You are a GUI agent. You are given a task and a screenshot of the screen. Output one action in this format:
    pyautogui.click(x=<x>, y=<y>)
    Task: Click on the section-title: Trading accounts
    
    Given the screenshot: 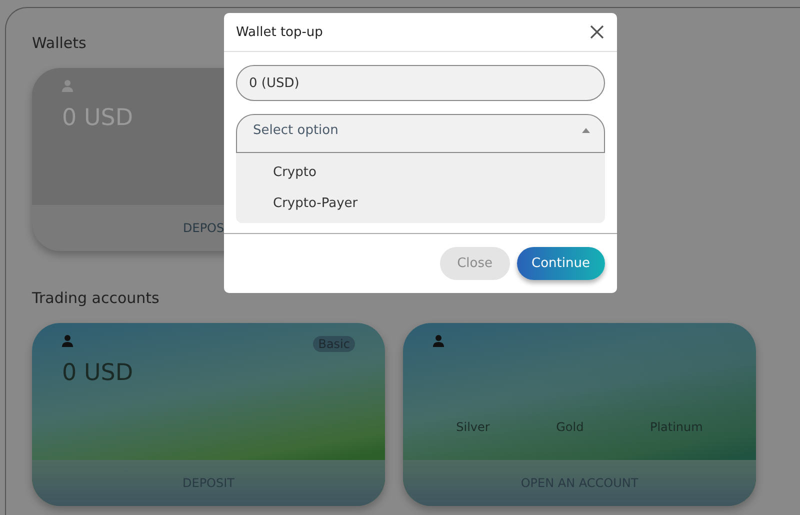 What is the action you would take?
    pyautogui.click(x=96, y=299)
    